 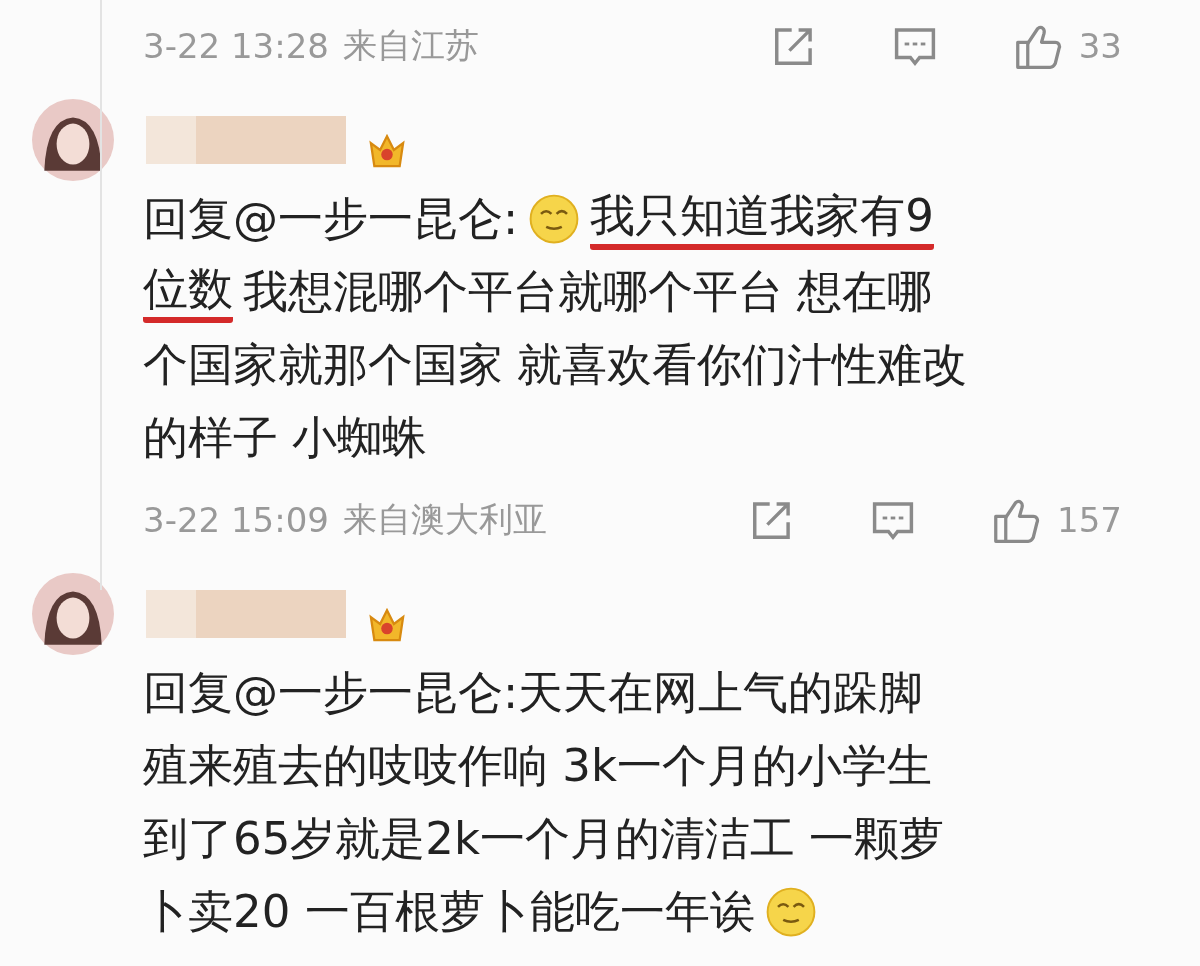 What do you see at coordinates (588, 291) in the screenshot?
I see `comment-text: 我想混哪个平台就哪个平台 想在哪` at bounding box center [588, 291].